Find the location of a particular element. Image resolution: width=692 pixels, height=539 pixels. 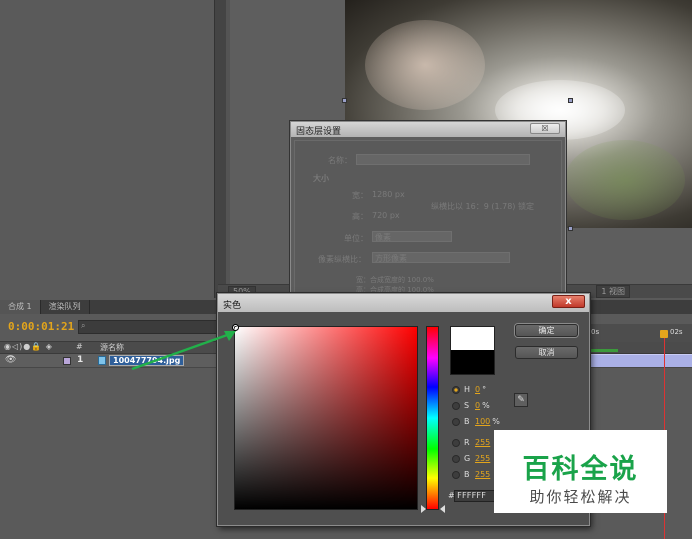

red-radio is located at coordinates (456, 442).